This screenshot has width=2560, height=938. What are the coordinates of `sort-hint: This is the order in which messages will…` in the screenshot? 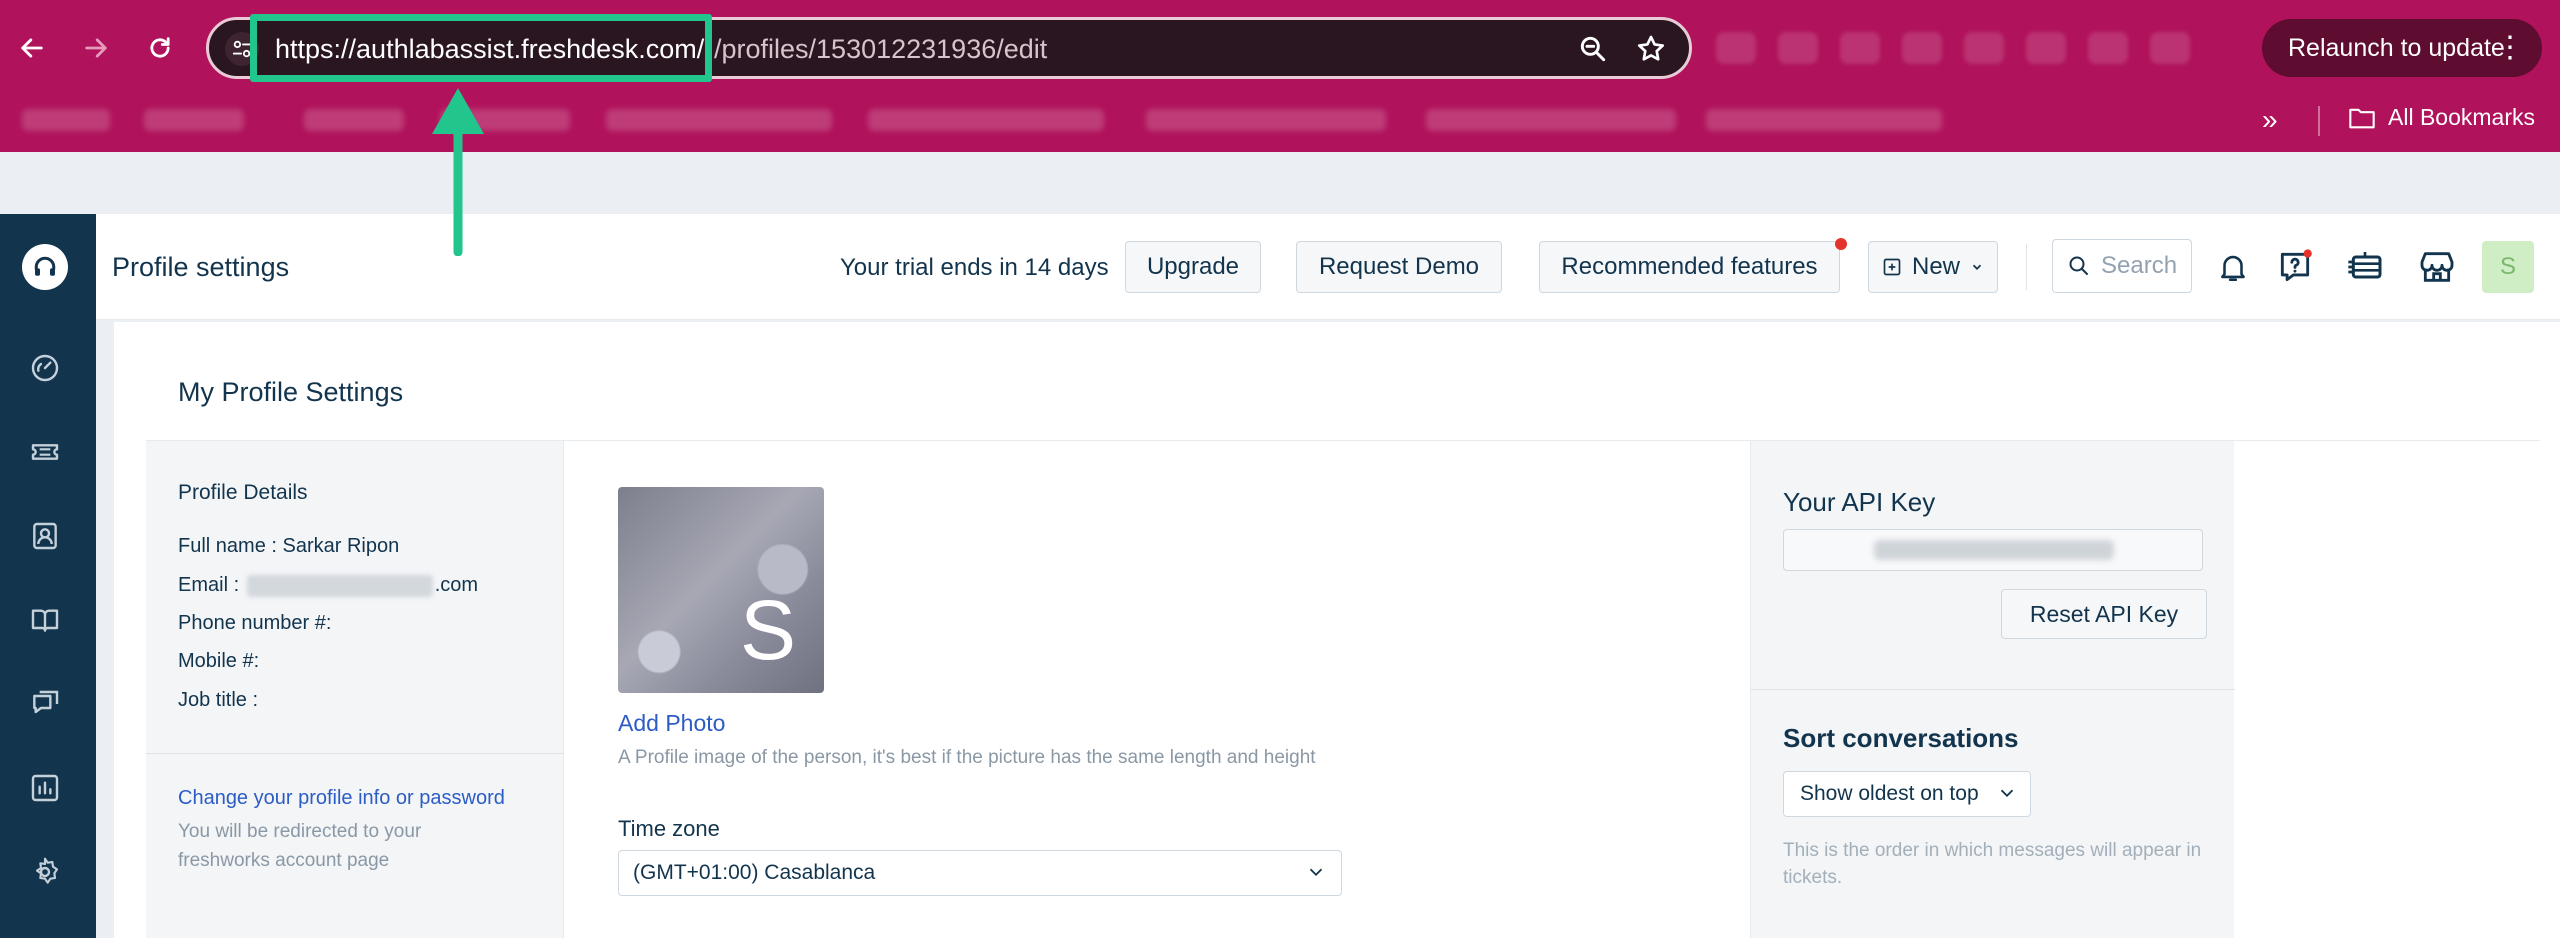 It's located at (1992, 864).